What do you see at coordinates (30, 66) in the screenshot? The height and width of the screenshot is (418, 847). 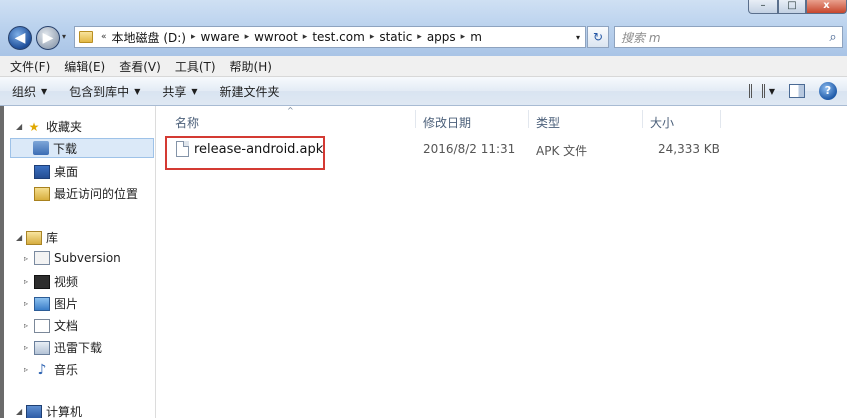 I see `menu-file: 文件(F)` at bounding box center [30, 66].